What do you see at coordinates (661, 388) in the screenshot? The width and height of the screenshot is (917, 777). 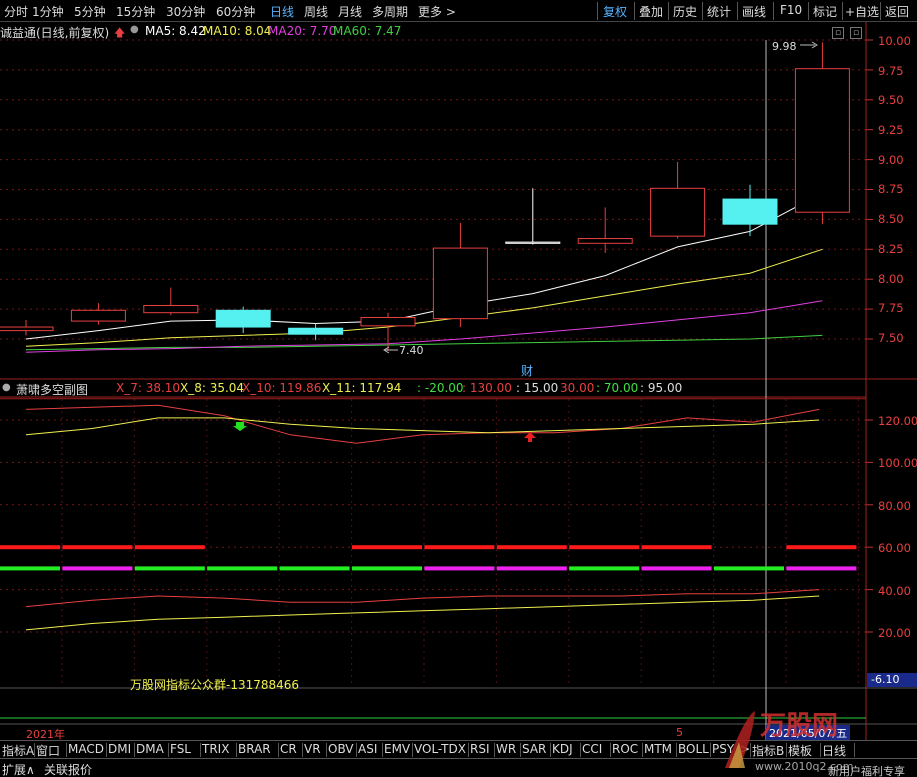 I see `v6-value: : 95.00` at bounding box center [661, 388].